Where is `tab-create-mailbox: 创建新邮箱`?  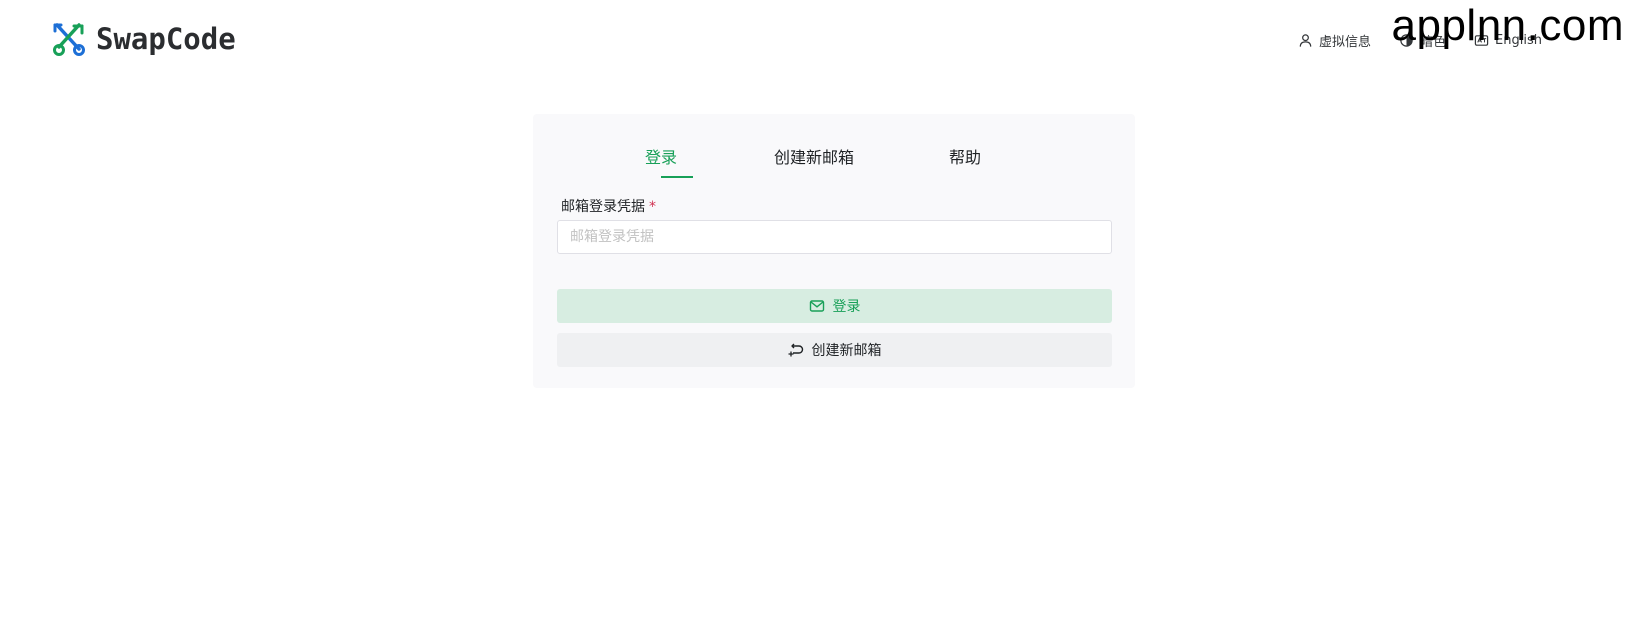 tab-create-mailbox: 创建新邮箱 is located at coordinates (814, 156).